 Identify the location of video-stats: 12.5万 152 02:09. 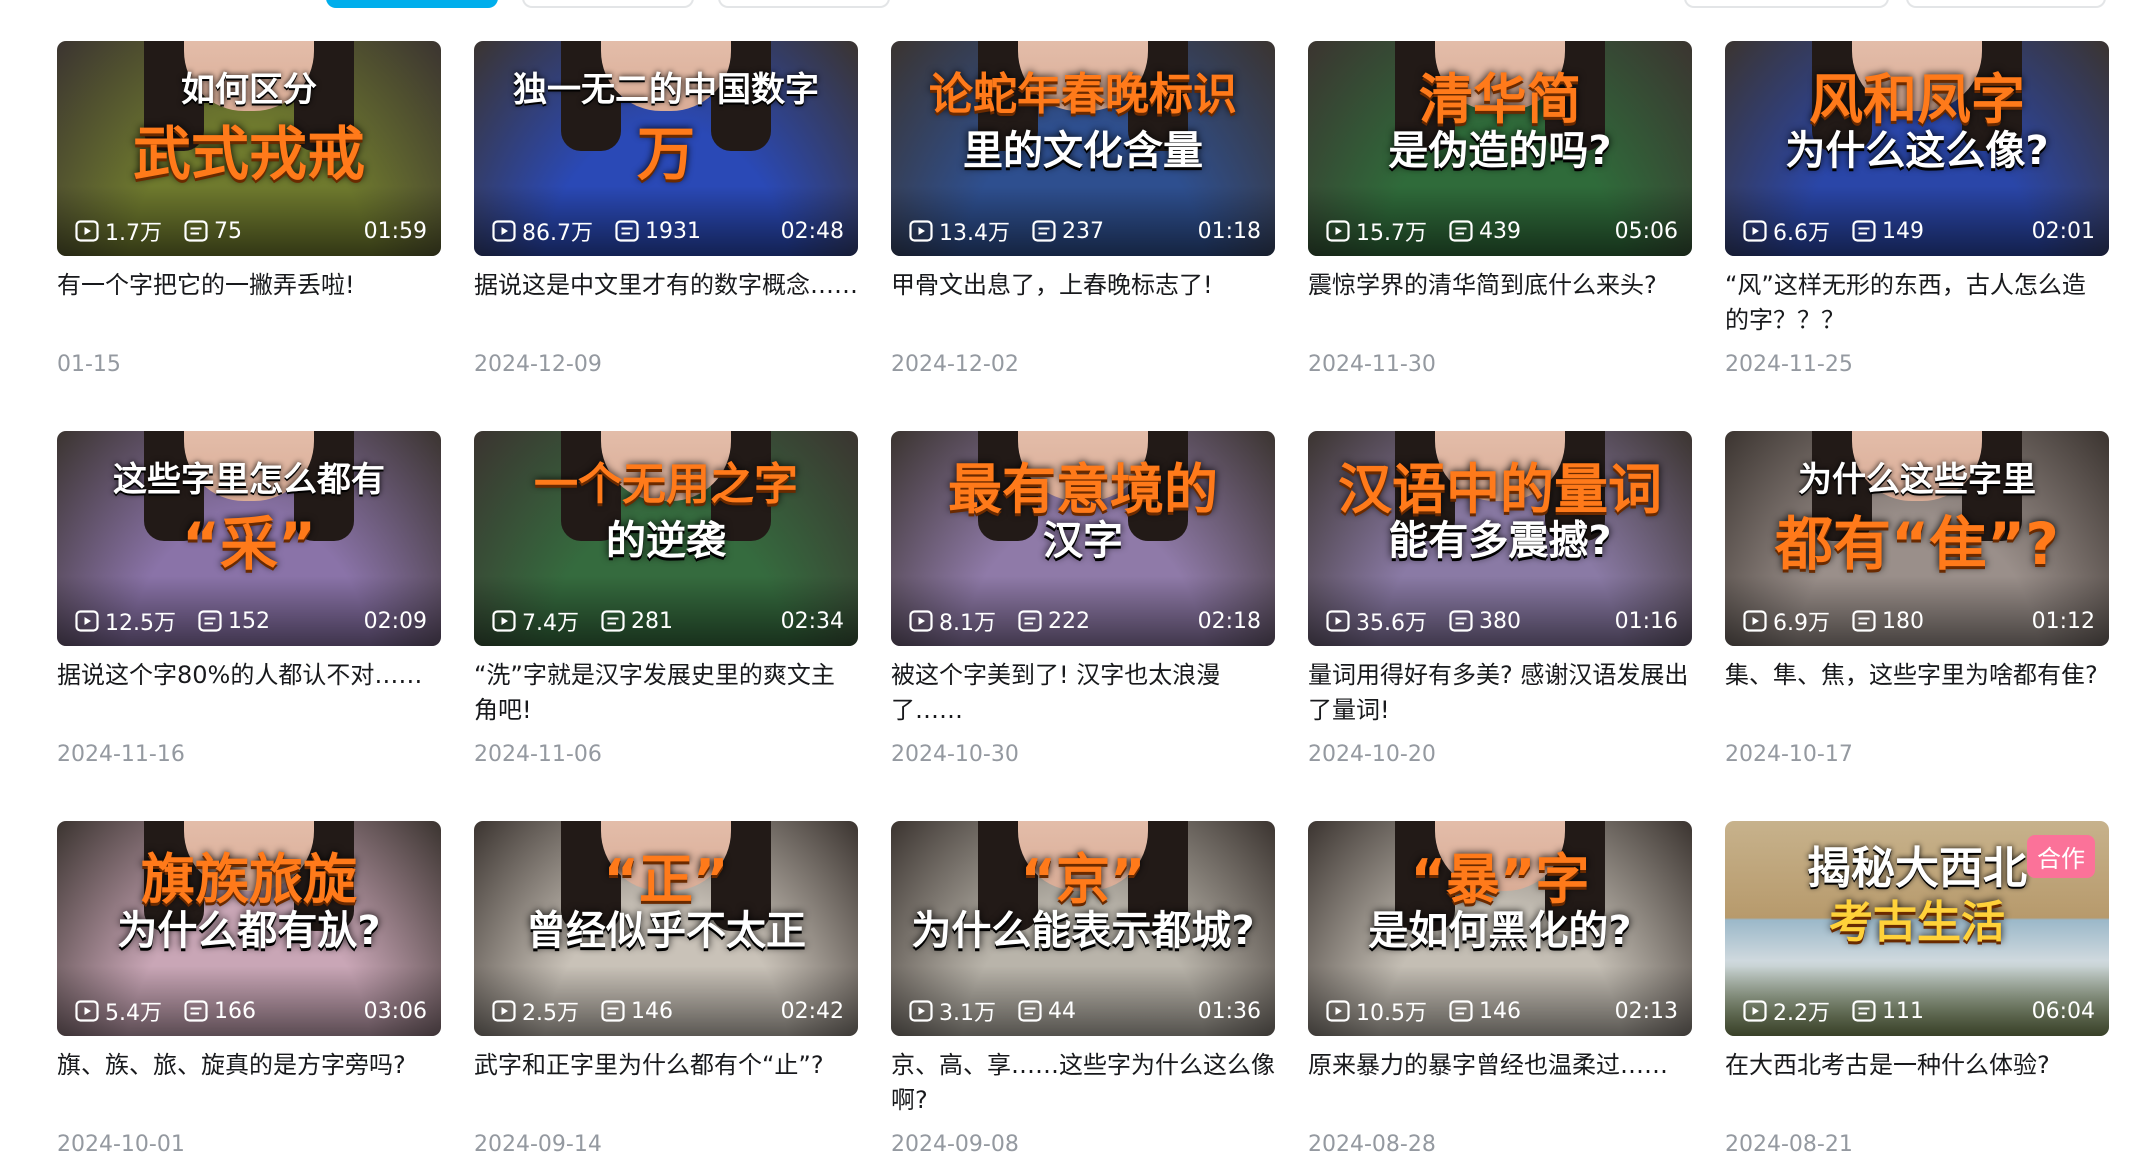
(251, 621).